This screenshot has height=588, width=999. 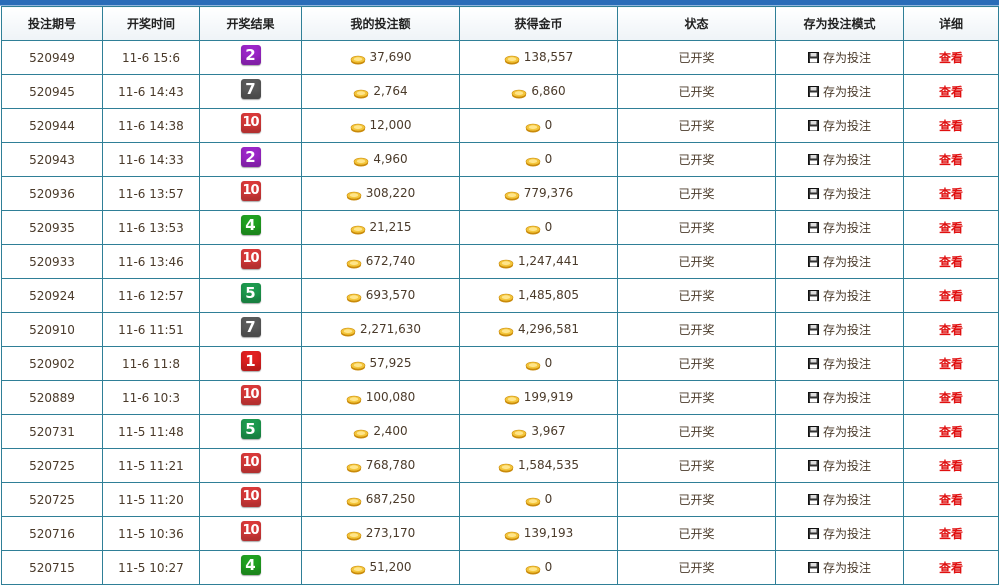 I want to click on won-amount: 138,557, so click(x=548, y=57).